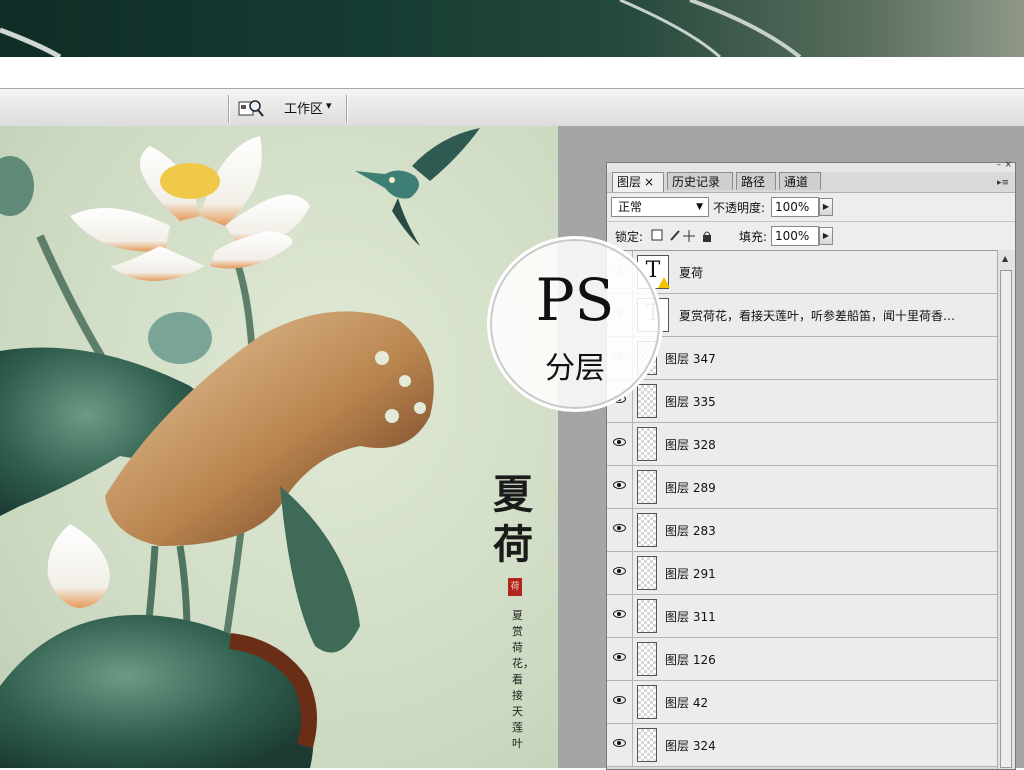 The width and height of the screenshot is (1024, 770). Describe the element at coordinates (802, 702) in the screenshot. I see `layer-row: 图层 42` at that location.